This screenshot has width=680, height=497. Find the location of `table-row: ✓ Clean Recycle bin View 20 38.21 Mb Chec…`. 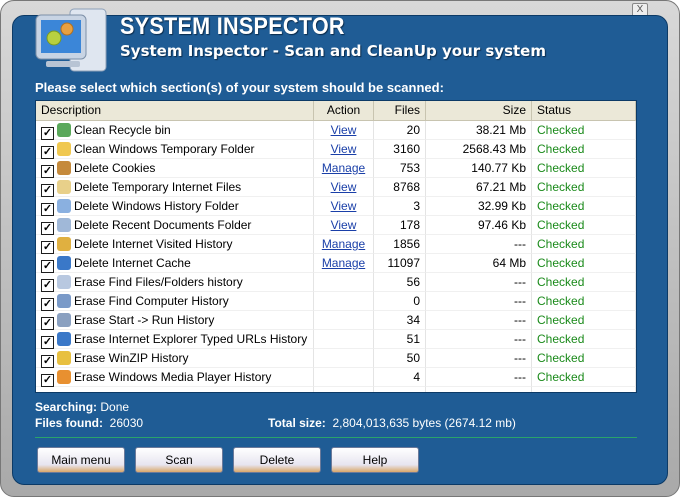

table-row: ✓ Clean Recycle bin View 20 38.21 Mb Chec… is located at coordinates (336, 130).